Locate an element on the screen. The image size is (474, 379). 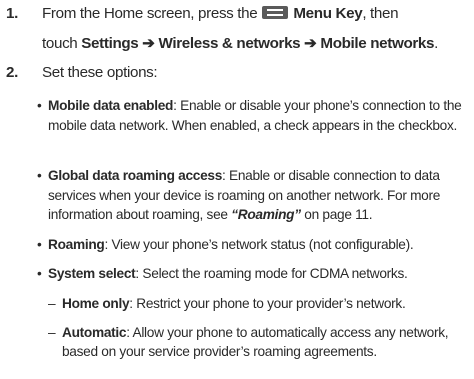
option-term: Roaming is located at coordinates (76, 244).